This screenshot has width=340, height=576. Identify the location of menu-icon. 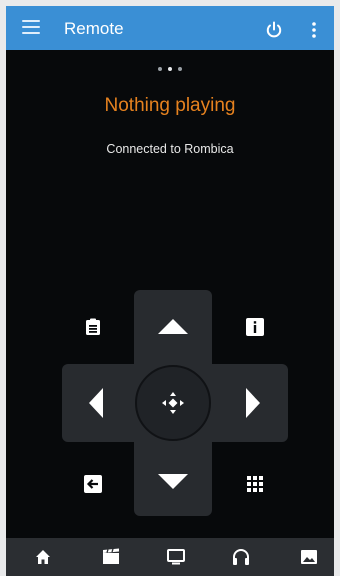
(31, 28).